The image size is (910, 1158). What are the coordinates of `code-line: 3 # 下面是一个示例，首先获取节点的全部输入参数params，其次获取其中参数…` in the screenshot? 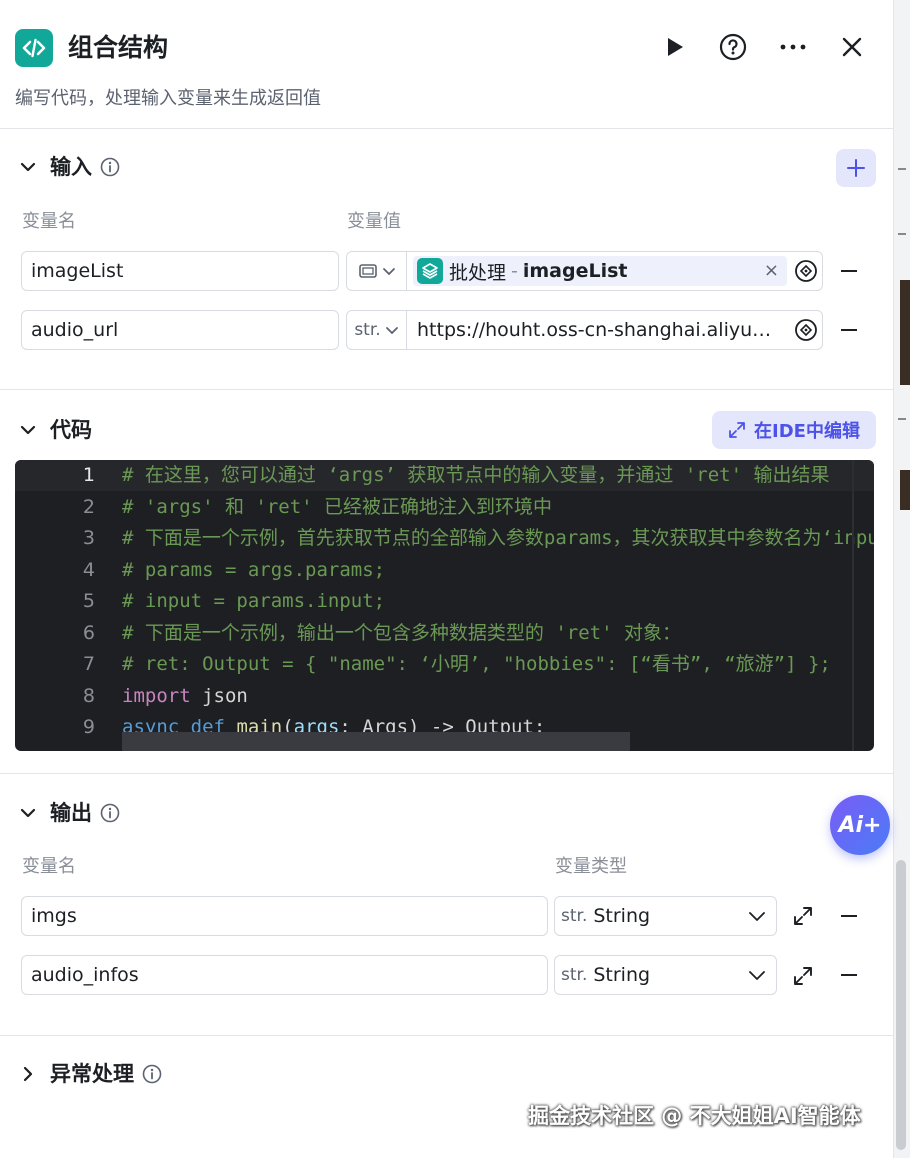 It's located at (444, 538).